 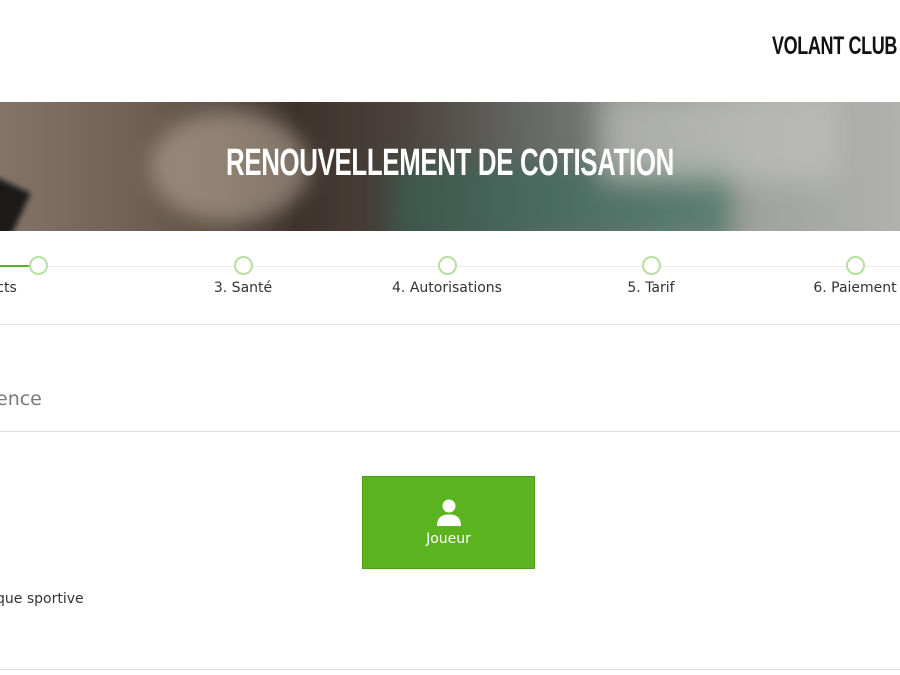 I want to click on role-option-joueur: Joueur, so click(x=448, y=522).